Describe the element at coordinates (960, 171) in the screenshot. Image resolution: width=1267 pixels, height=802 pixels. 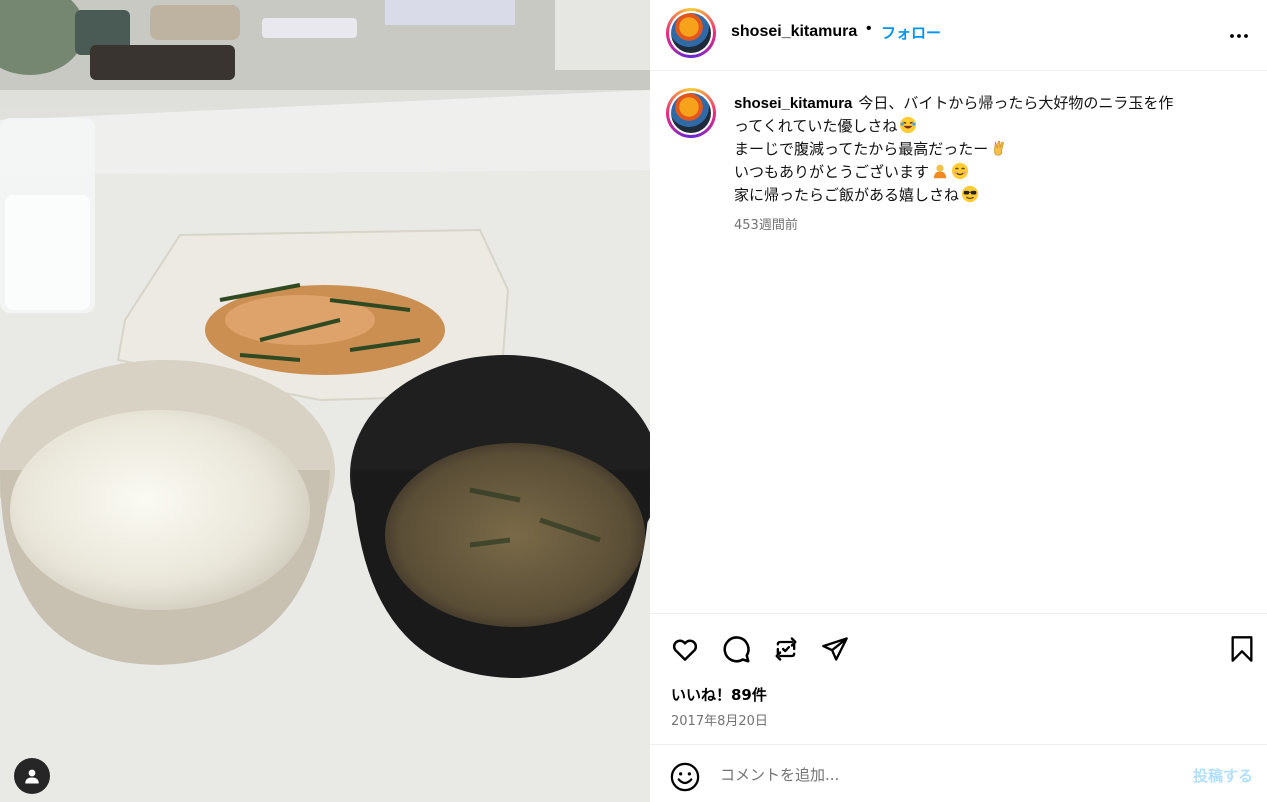
I see `smiling-face-emoji` at that location.